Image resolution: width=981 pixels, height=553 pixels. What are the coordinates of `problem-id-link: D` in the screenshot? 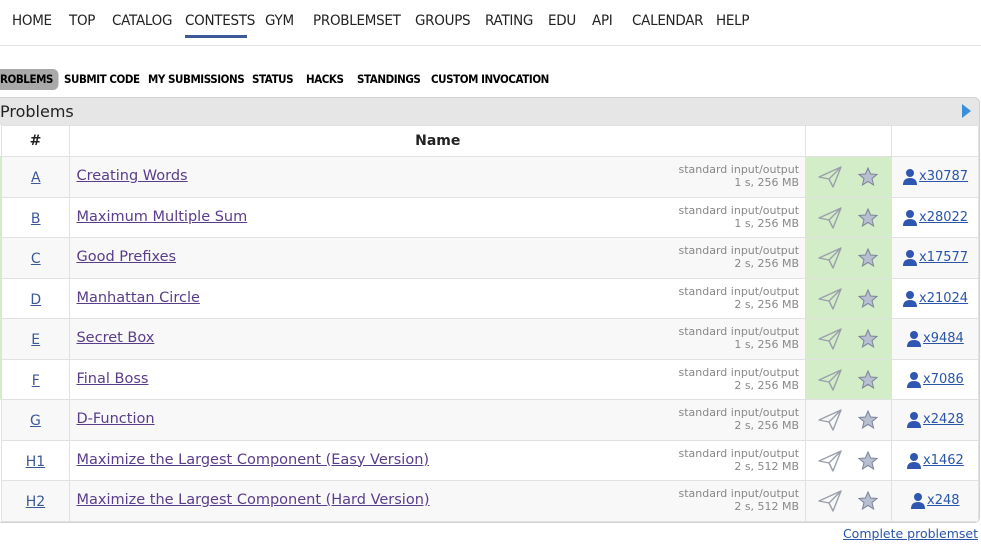 It's located at (35, 300).